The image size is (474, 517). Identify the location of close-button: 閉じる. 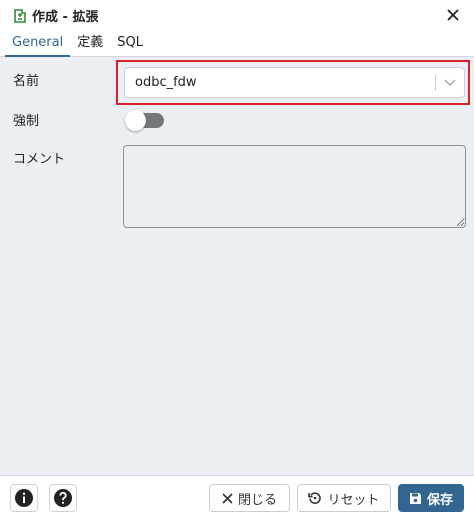
(249, 498).